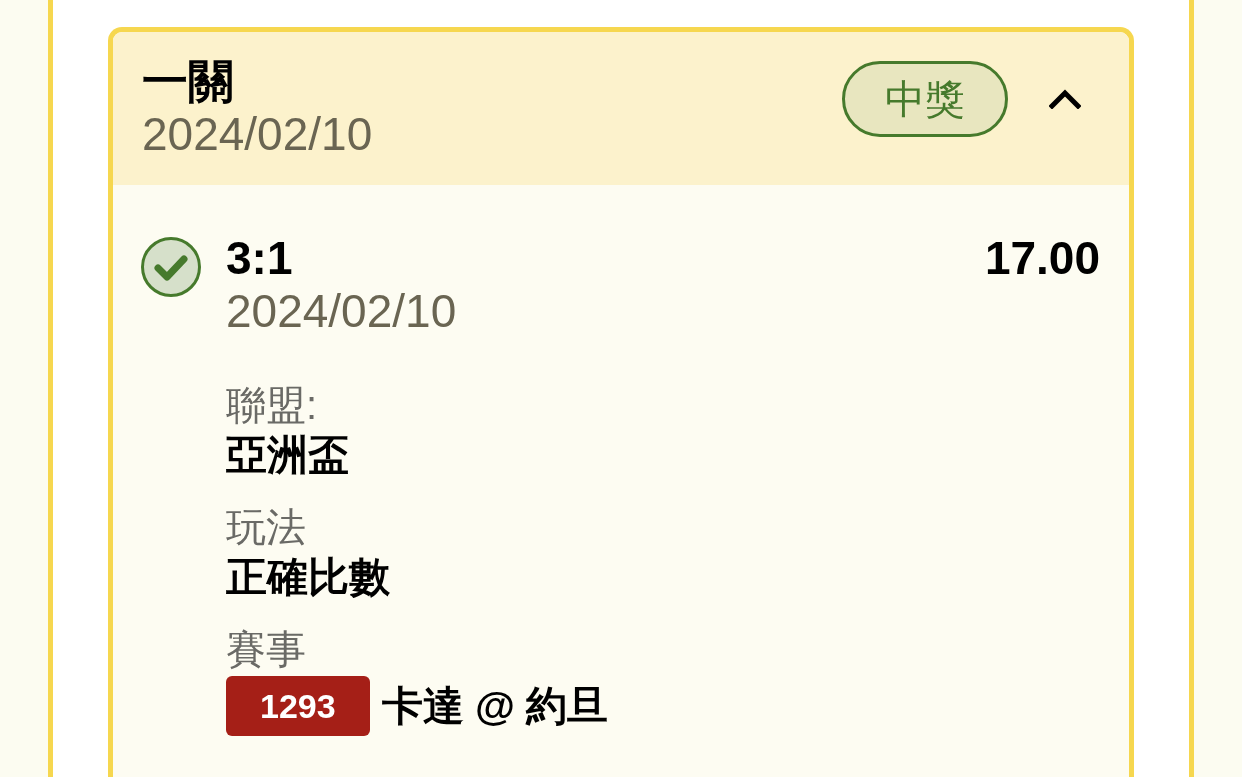 Image resolution: width=1242 pixels, height=777 pixels. Describe the element at coordinates (188, 81) in the screenshot. I see `bet-title: 一關` at that location.